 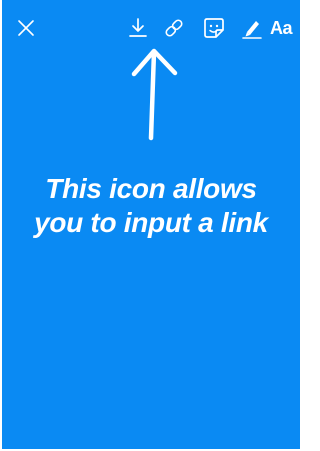 I want to click on caption-line-1: This icon allows, so click(x=151, y=188).